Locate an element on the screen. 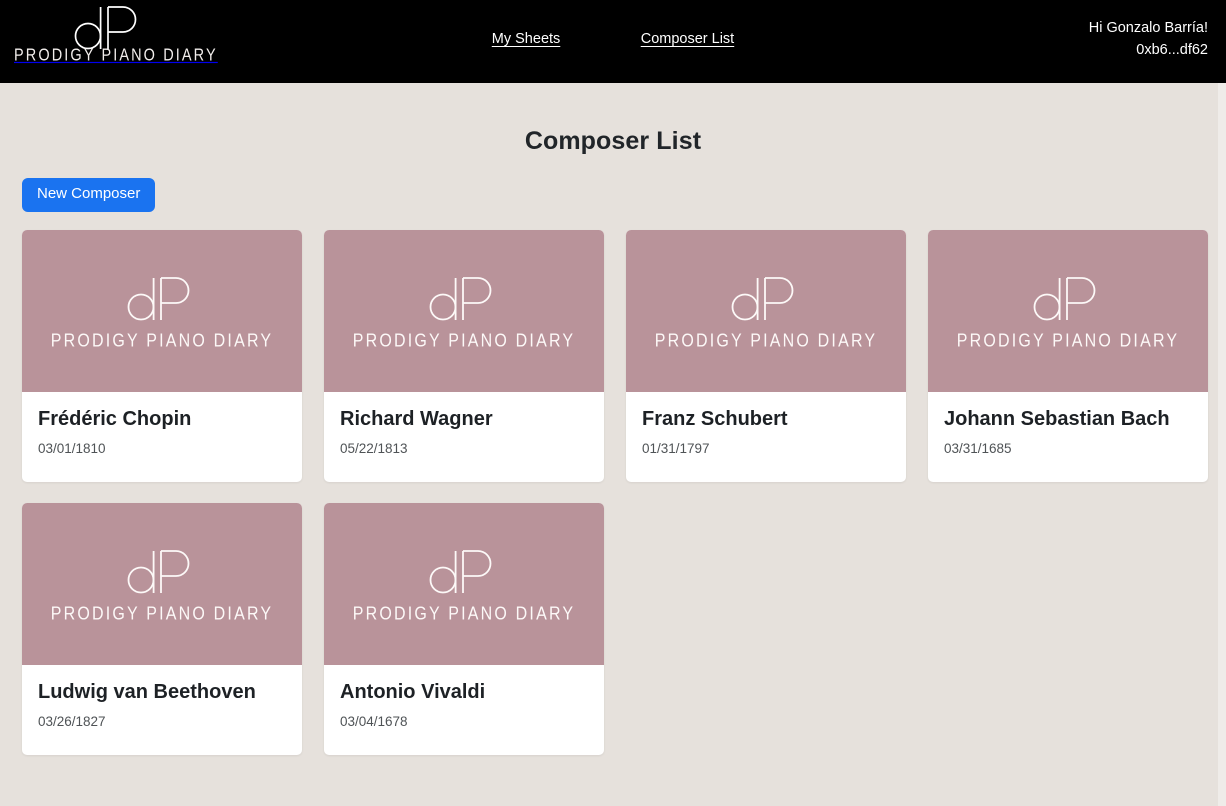 This screenshot has height=806, width=1226. composer-birth-date: 05/22/1813 is located at coordinates (374, 448).